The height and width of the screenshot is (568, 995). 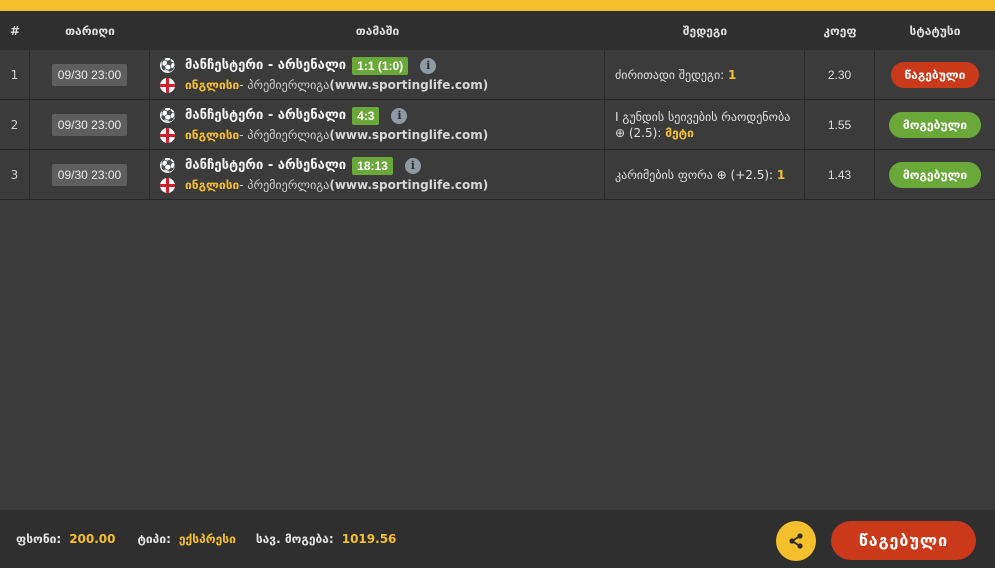 I want to click on header-status: სტატუსი, so click(x=935, y=30).